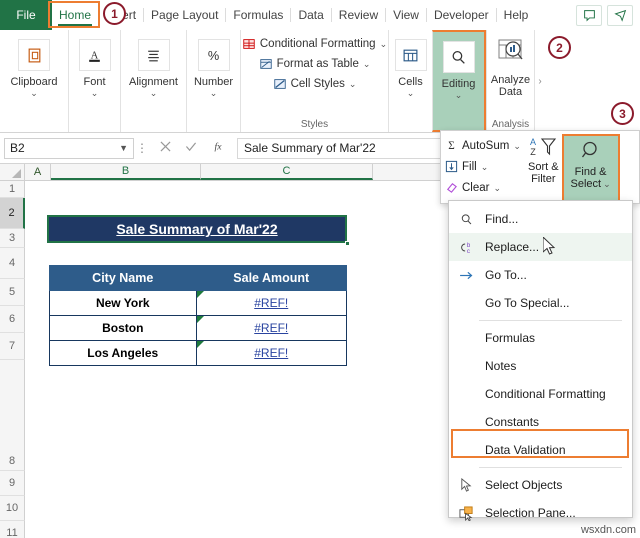  What do you see at coordinates (314, 44) in the screenshot?
I see `conditional-formatting-button: Conditional Formatting ⌄` at bounding box center [314, 44].